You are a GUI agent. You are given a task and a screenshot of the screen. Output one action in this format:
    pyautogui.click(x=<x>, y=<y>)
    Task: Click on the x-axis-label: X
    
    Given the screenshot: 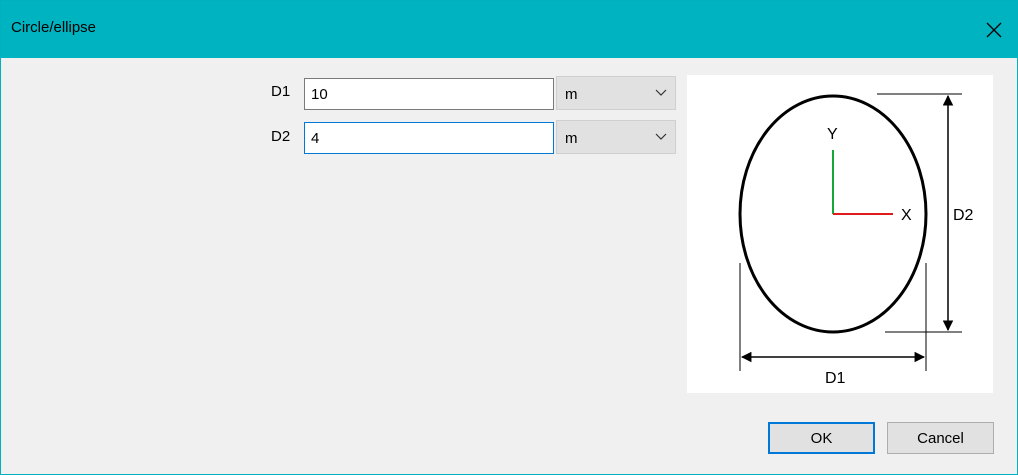 What is the action you would take?
    pyautogui.click(x=906, y=215)
    